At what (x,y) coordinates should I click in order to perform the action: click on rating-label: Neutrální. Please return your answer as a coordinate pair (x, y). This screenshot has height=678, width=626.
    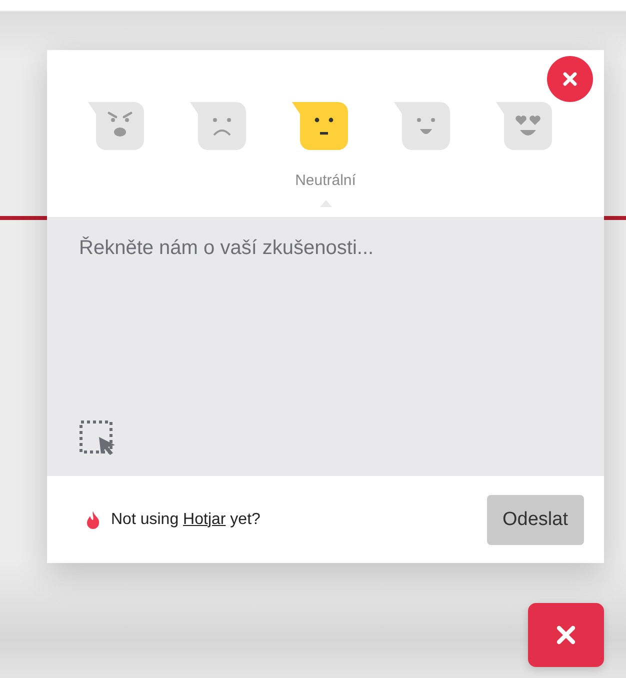
    Looking at the image, I should click on (325, 180).